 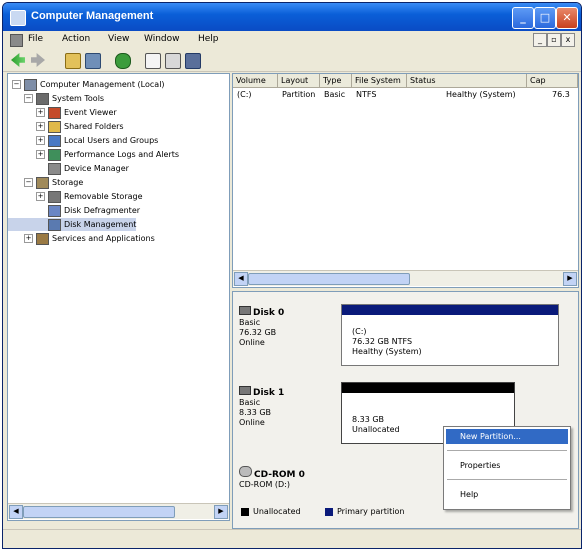 I want to click on tree-item: + Shared Folders, so click(x=66, y=126).